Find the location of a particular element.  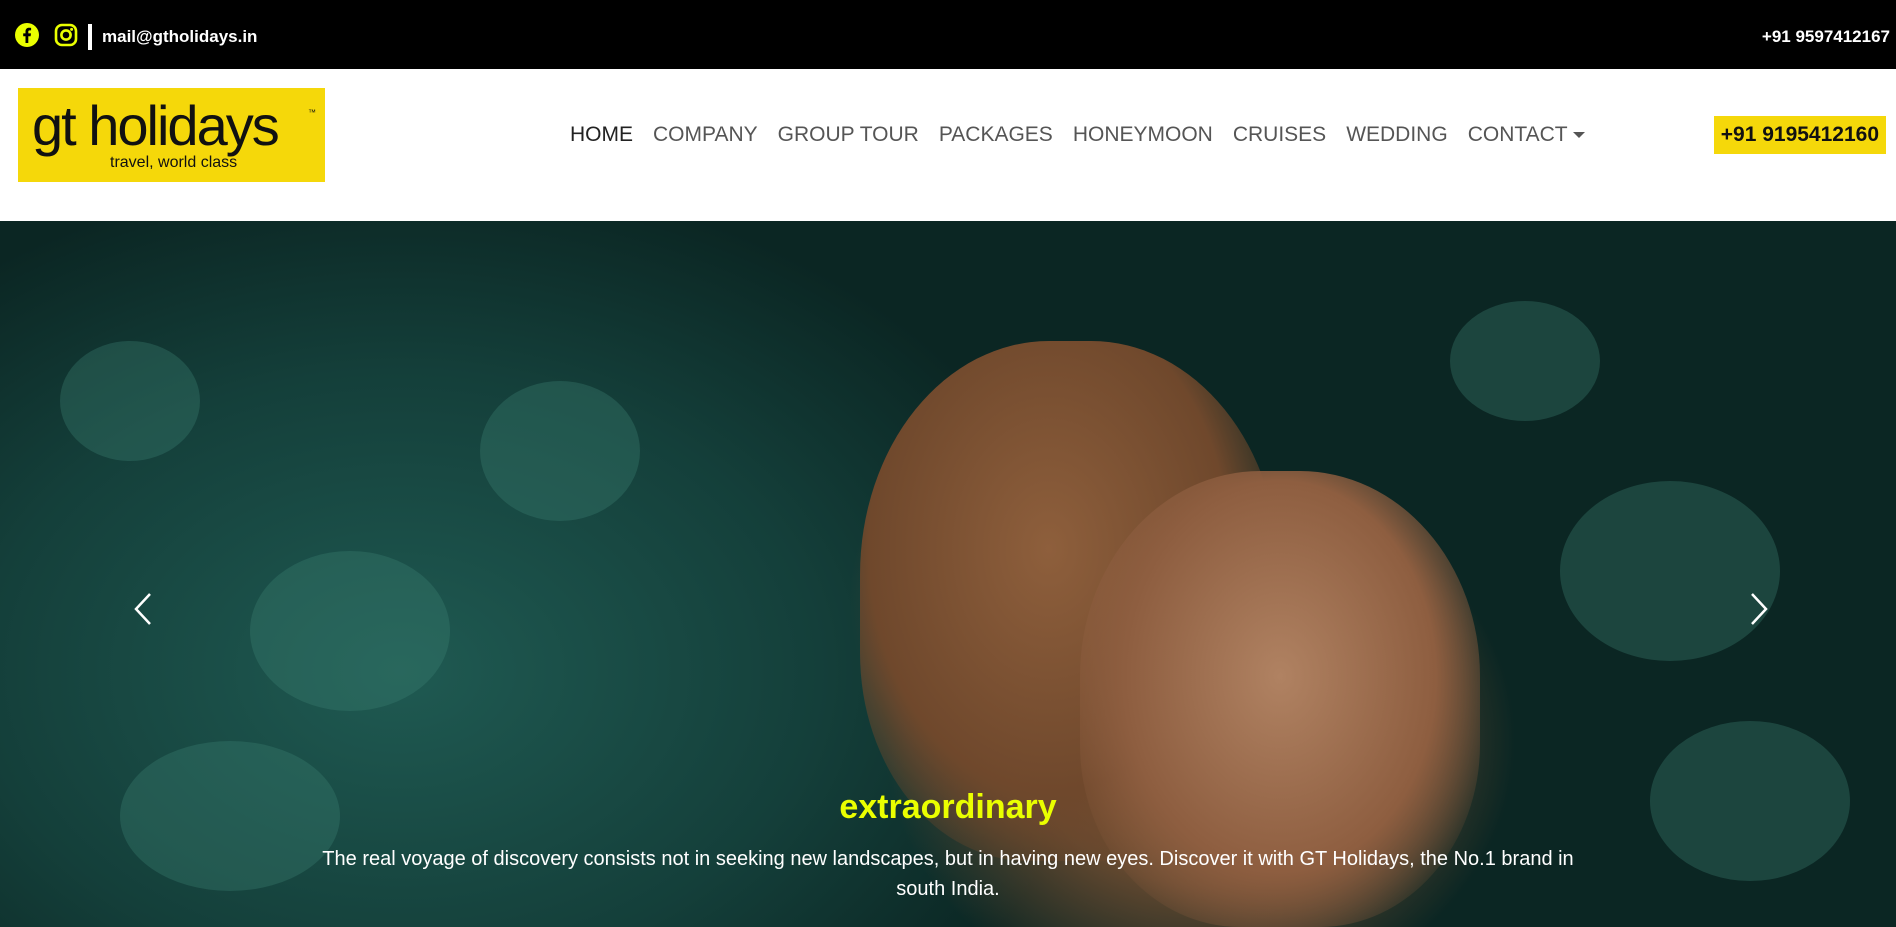

nav-item-contact-label: CONTACT is located at coordinates (1517, 134).